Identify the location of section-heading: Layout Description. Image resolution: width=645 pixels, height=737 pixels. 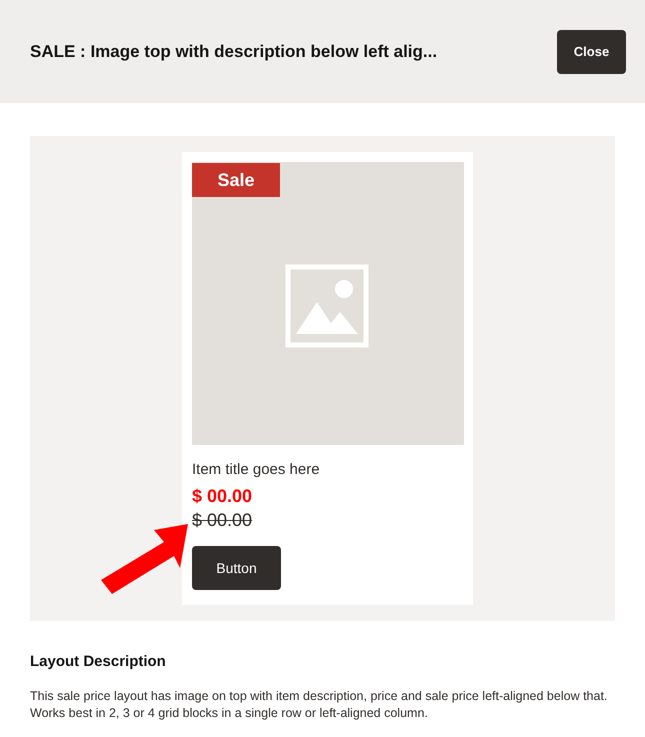
(98, 662).